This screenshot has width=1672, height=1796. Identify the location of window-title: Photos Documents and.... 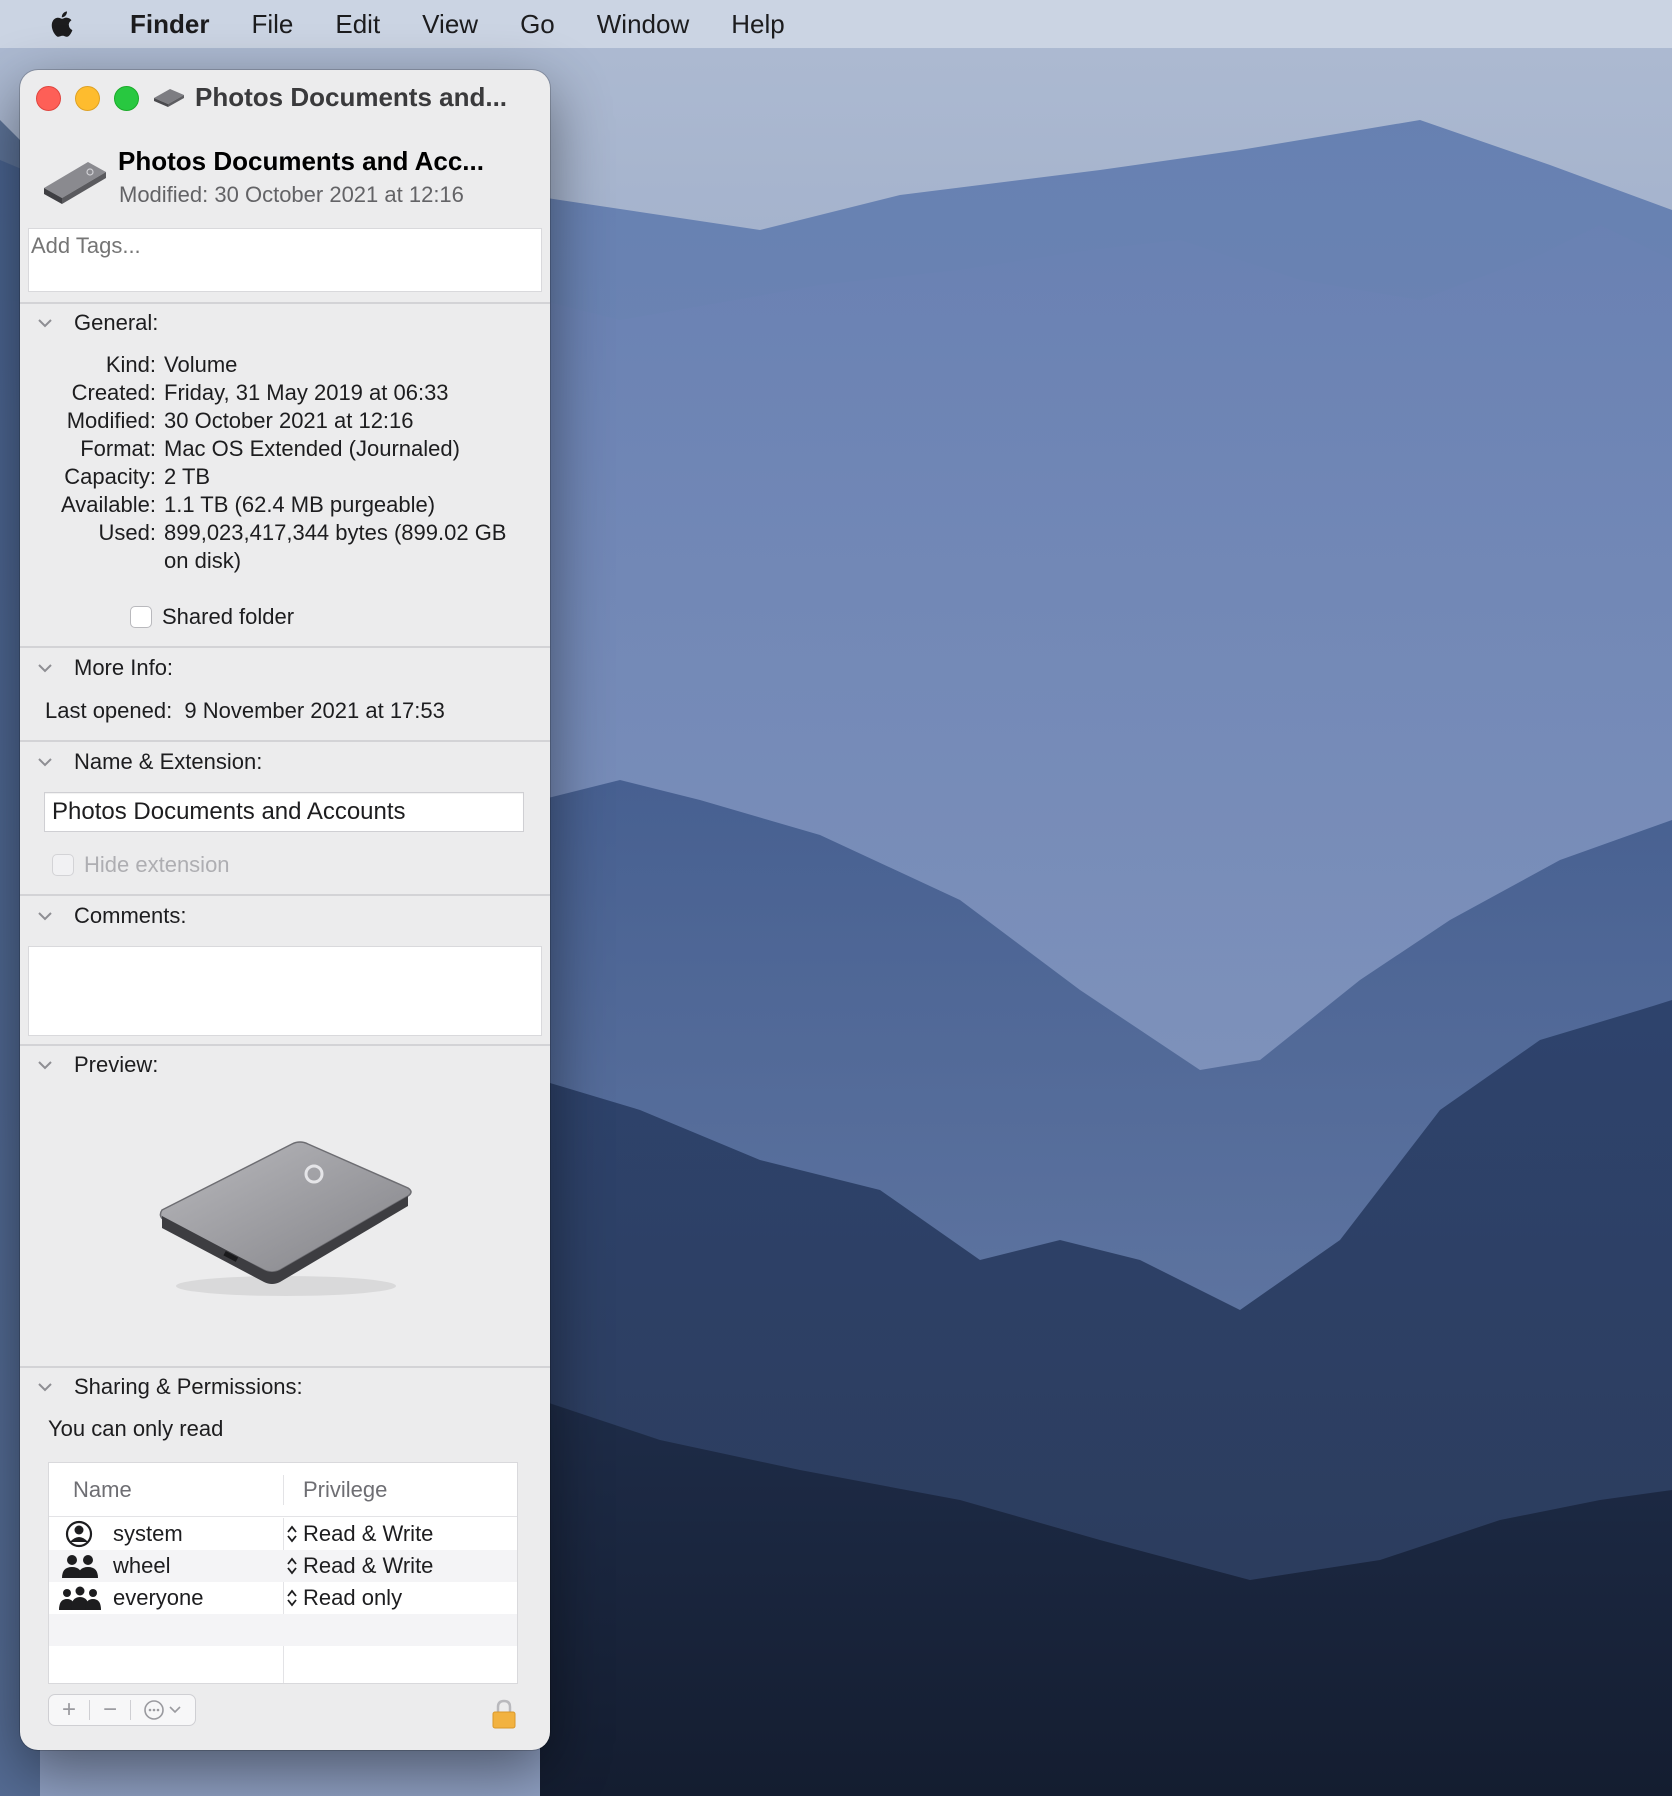
(351, 97).